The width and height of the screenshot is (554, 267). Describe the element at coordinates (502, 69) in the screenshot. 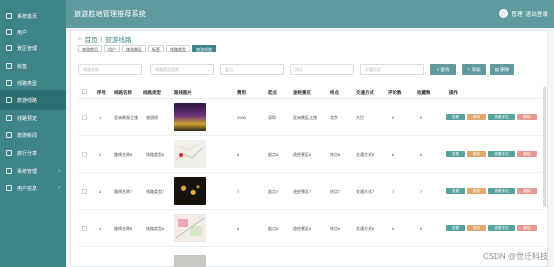

I see `delete-button: ▤ 删除` at that location.